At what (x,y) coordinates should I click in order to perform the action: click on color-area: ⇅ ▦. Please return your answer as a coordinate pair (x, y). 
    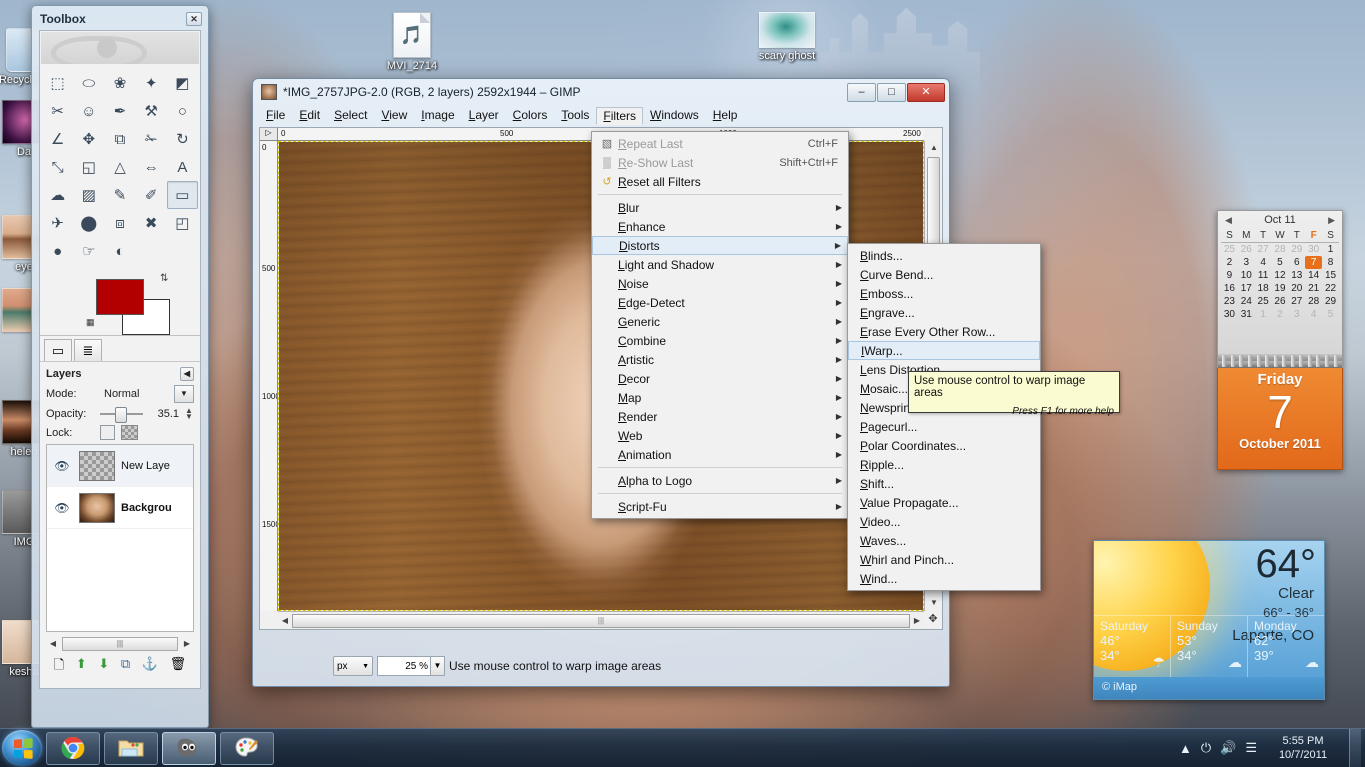
    Looking at the image, I should click on (120, 302).